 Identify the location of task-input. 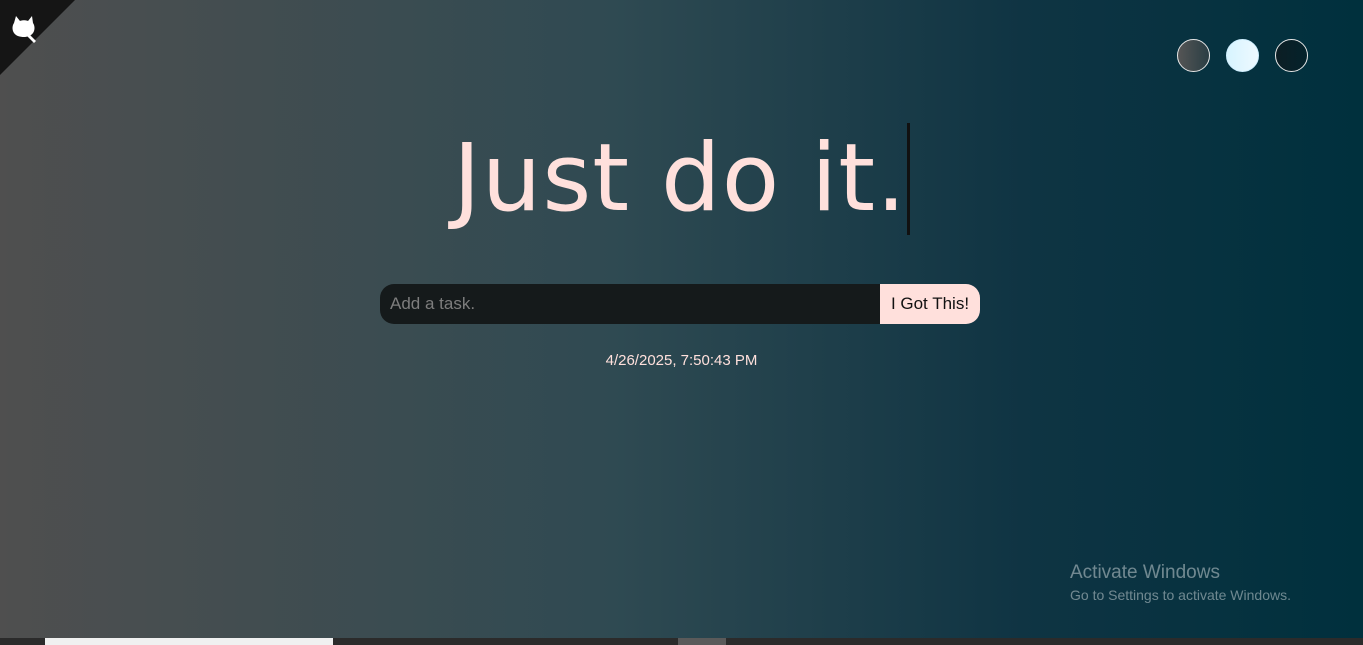
(630, 304).